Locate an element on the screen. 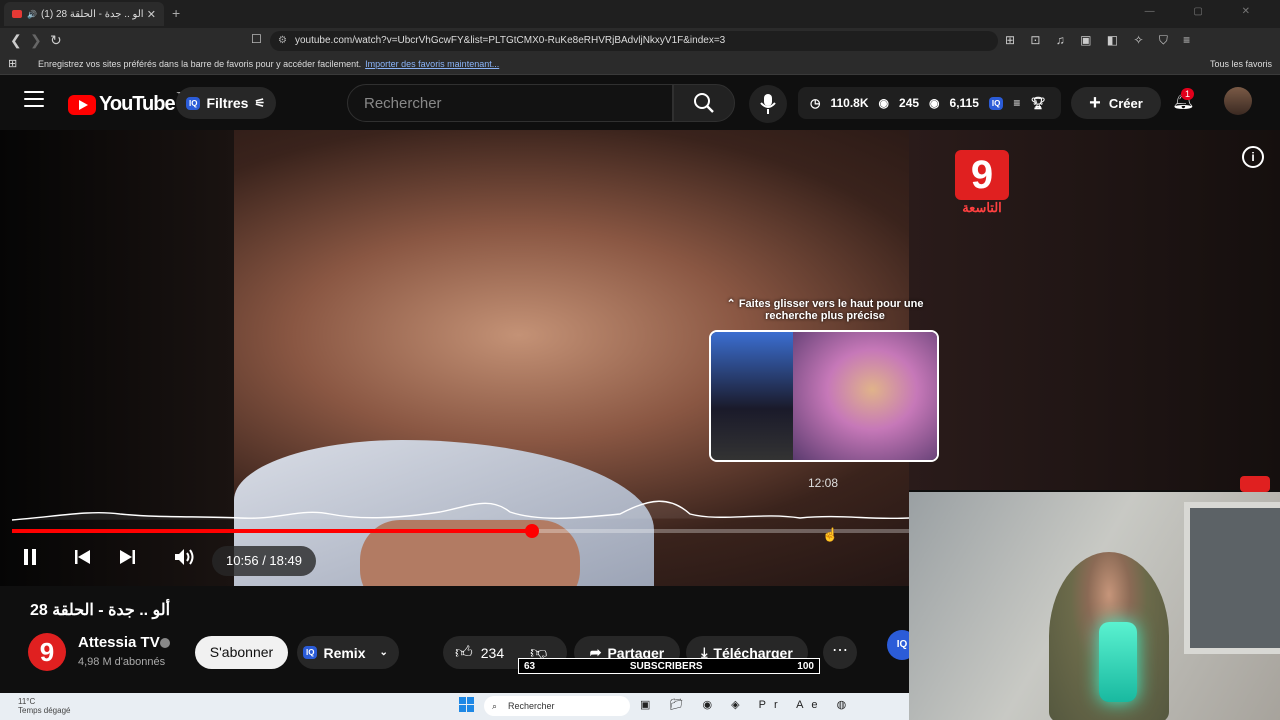  sub-current: 63 is located at coordinates (530, 666).